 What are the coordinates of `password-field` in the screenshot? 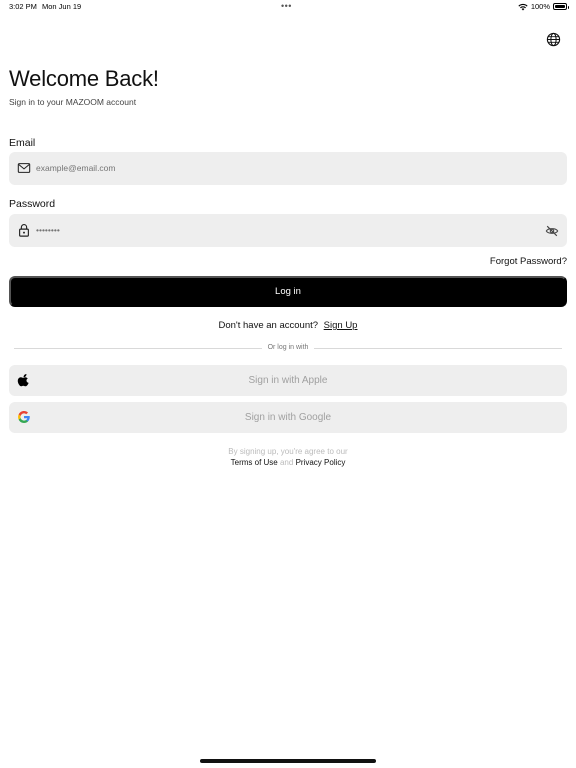 It's located at (288, 230).